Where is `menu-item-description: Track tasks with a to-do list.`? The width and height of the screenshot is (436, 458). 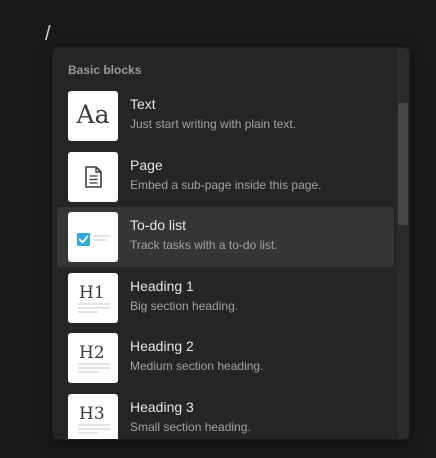
menu-item-description: Track tasks with a to-do list. is located at coordinates (204, 245).